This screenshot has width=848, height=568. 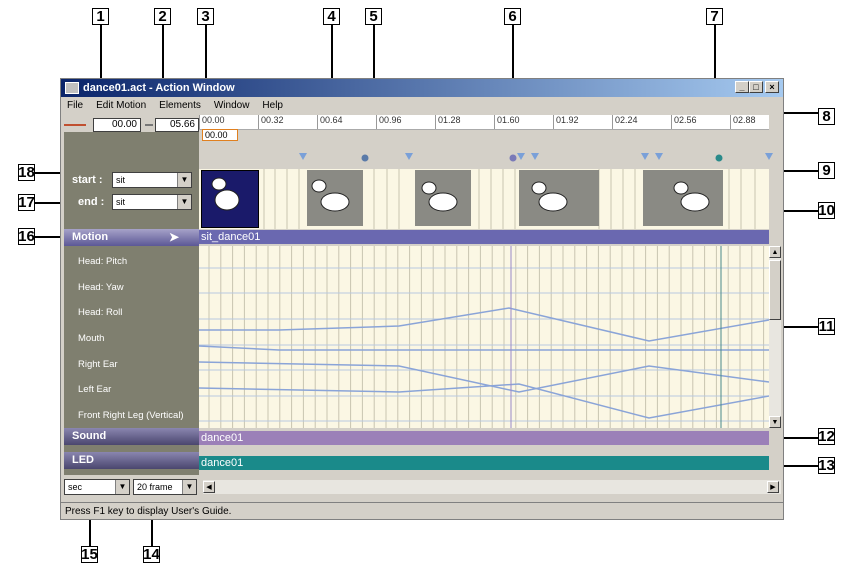 I want to click on pose-thumbnail-strip, so click(x=484, y=199).